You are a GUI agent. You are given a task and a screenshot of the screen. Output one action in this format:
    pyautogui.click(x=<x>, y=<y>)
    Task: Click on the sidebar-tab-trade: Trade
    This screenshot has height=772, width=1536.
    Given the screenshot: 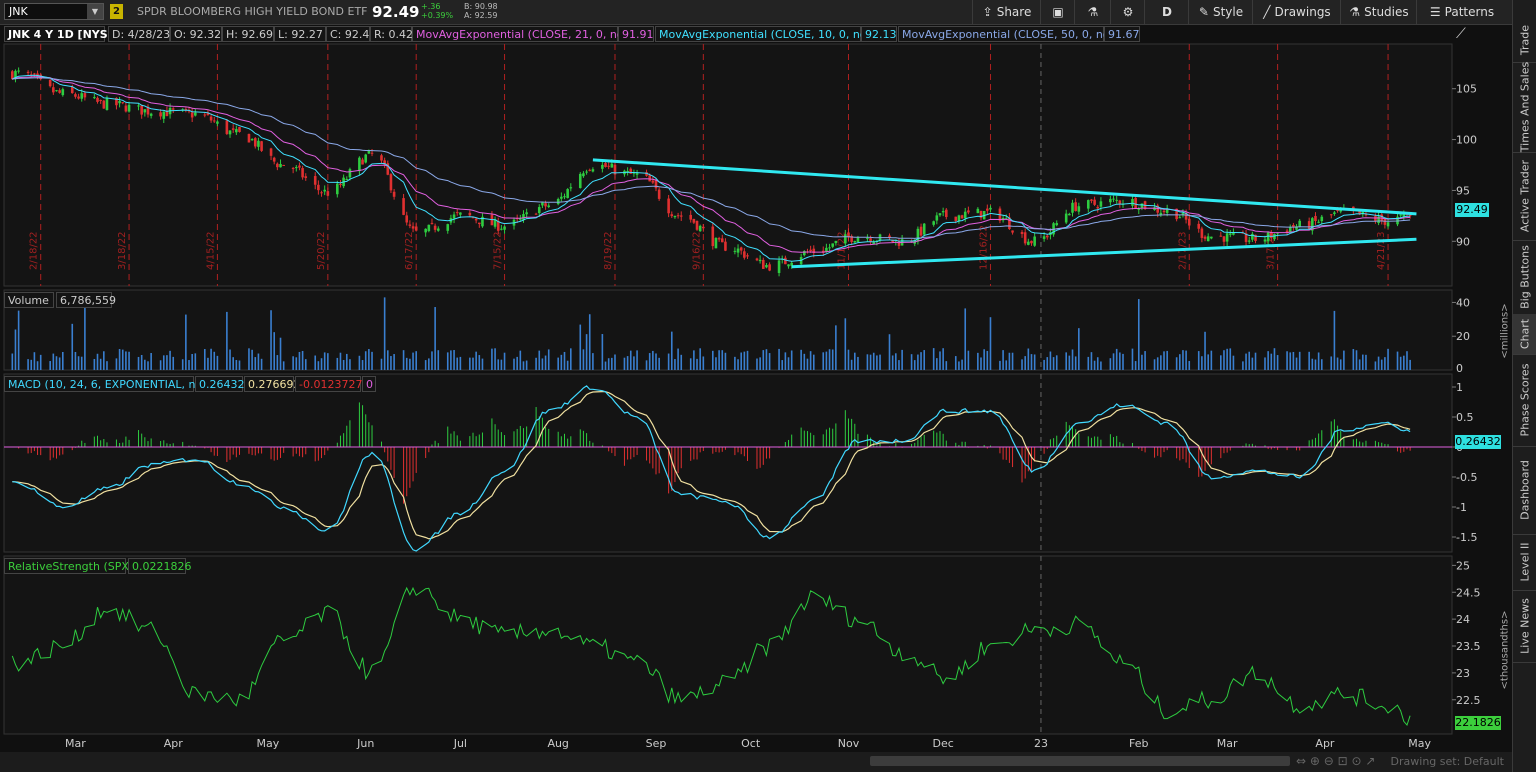 What is the action you would take?
    pyautogui.click(x=1524, y=40)
    